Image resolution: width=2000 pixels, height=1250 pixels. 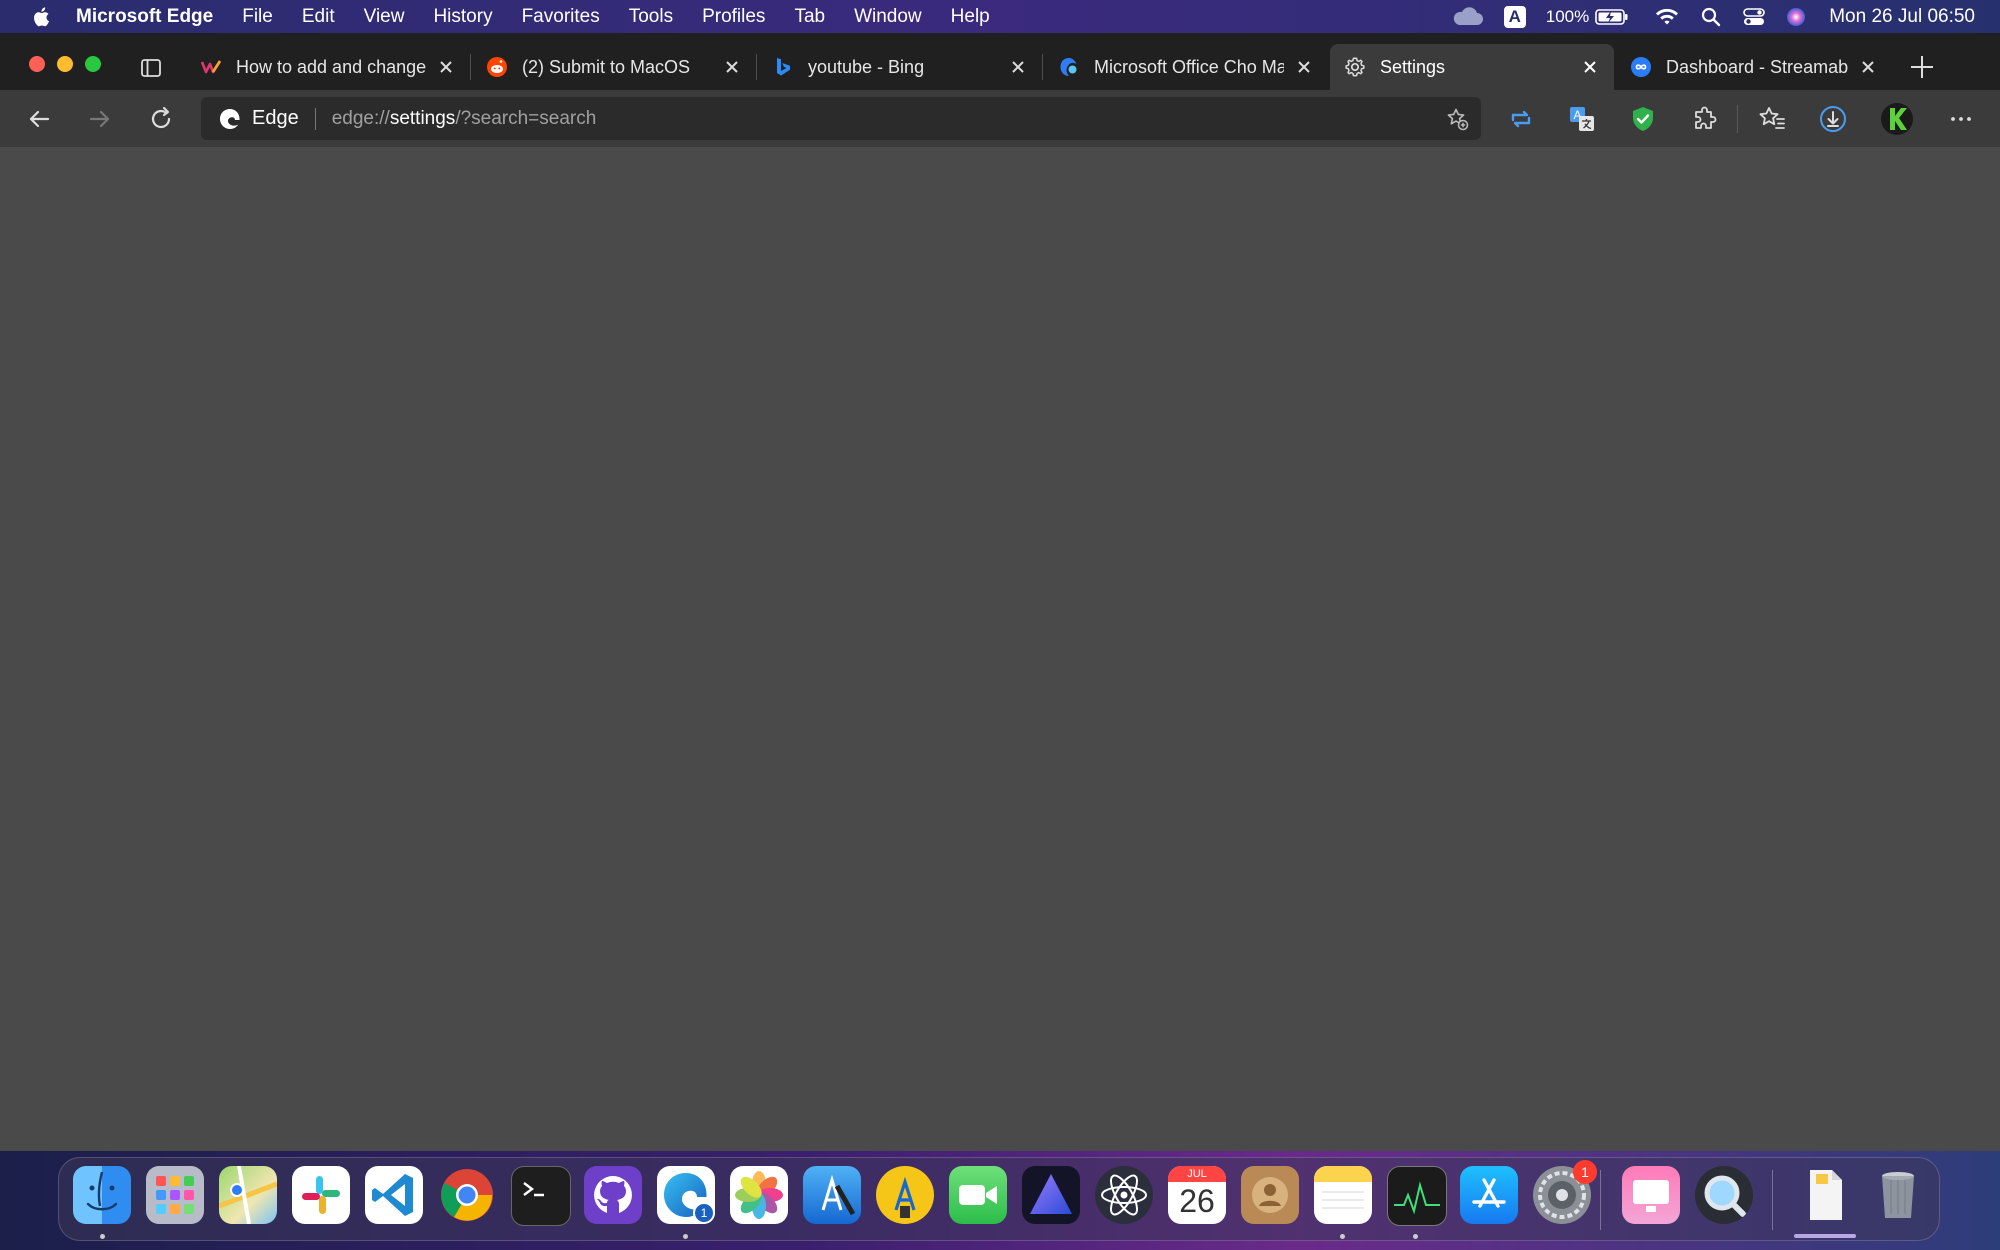 What do you see at coordinates (144, 17) in the screenshot?
I see `menubar-app-name: Microsoft Edge` at bounding box center [144, 17].